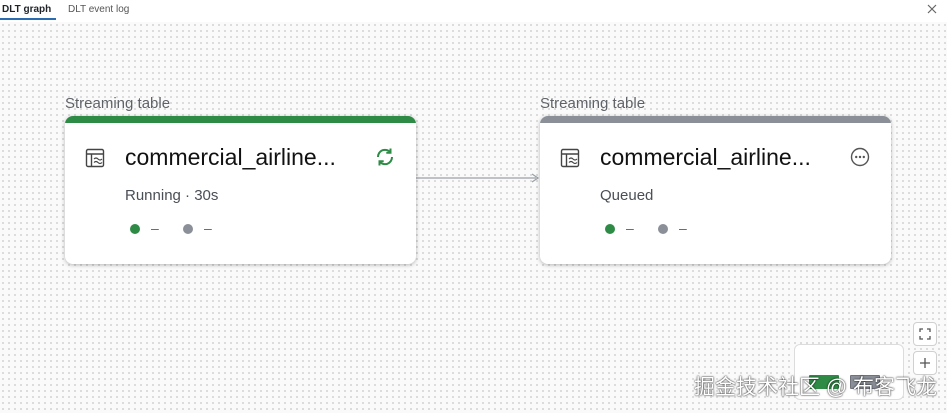 The height and width of the screenshot is (413, 947). Describe the element at coordinates (98, 10) in the screenshot. I see `tab-dlt-event-log: DLT event log` at that location.